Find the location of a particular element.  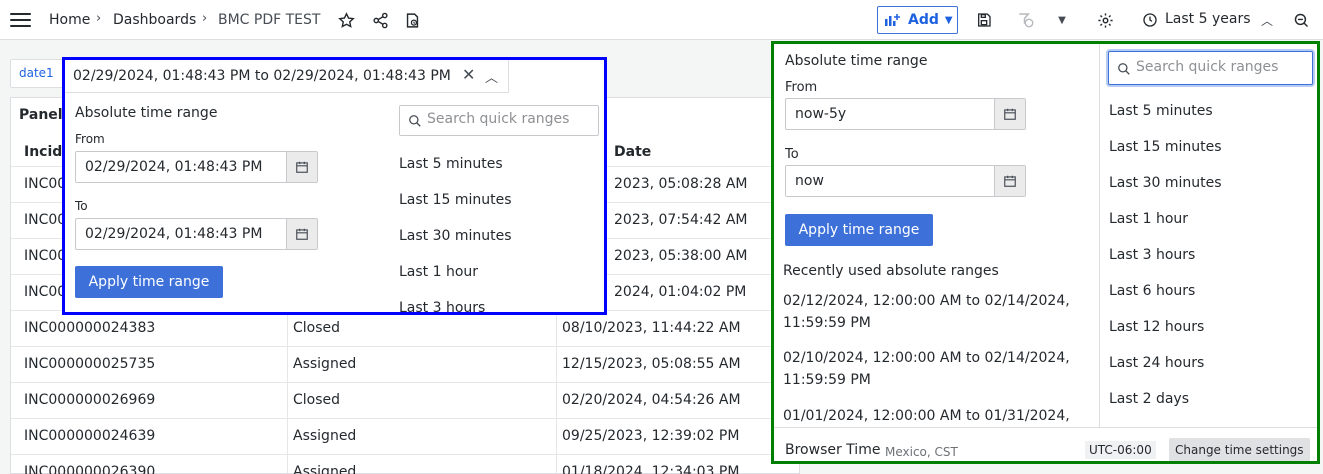

table-cell: INC000000024383 is located at coordinates (90, 328).